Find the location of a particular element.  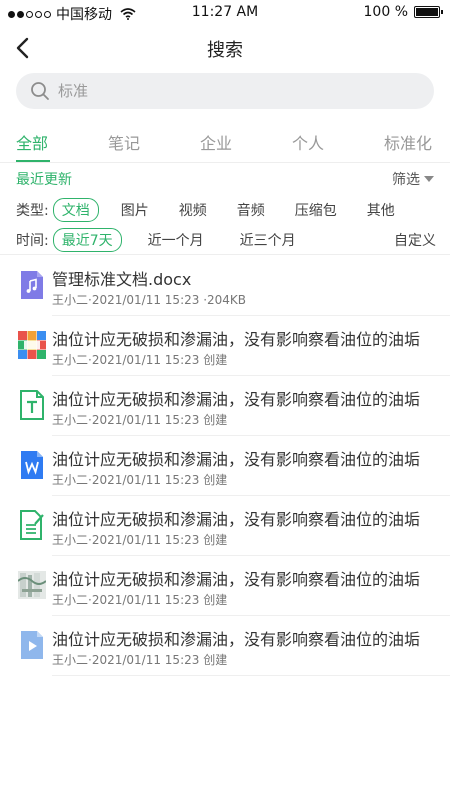

type-chip-other: 其他 is located at coordinates (381, 210).